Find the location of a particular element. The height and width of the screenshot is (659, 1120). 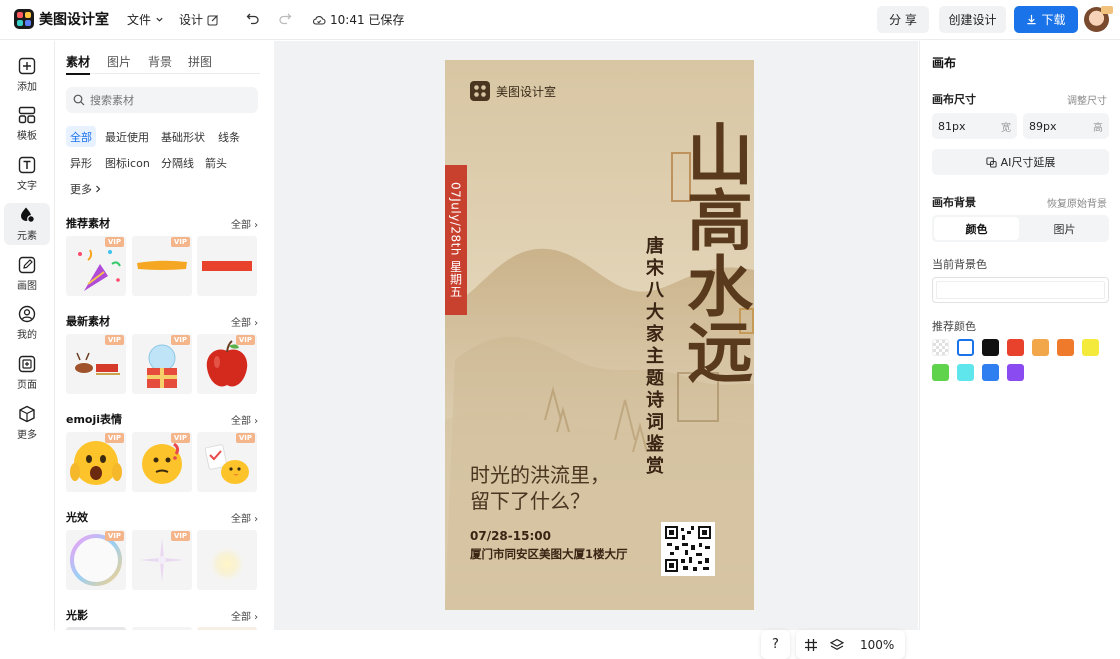

qr-code is located at coordinates (688, 549).